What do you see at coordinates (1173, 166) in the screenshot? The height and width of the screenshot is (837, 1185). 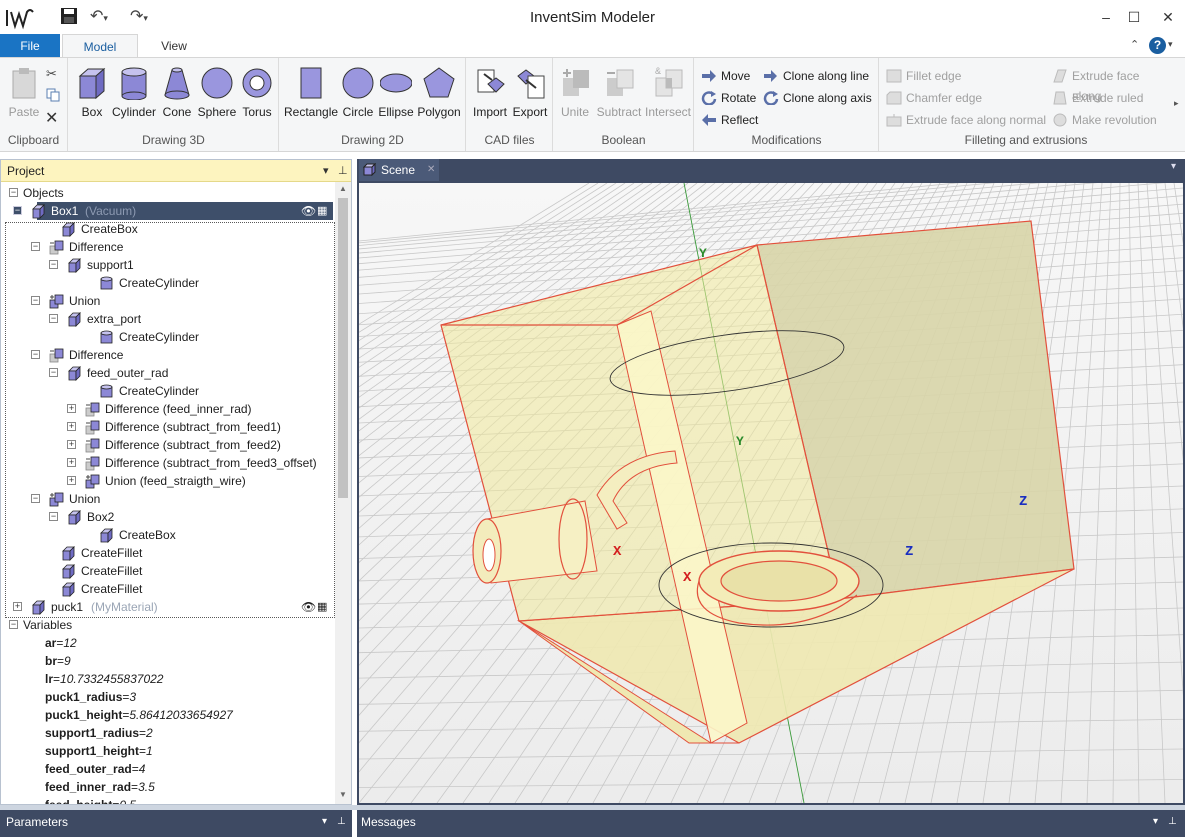 I see `scene-menu-icon: ▾` at bounding box center [1173, 166].